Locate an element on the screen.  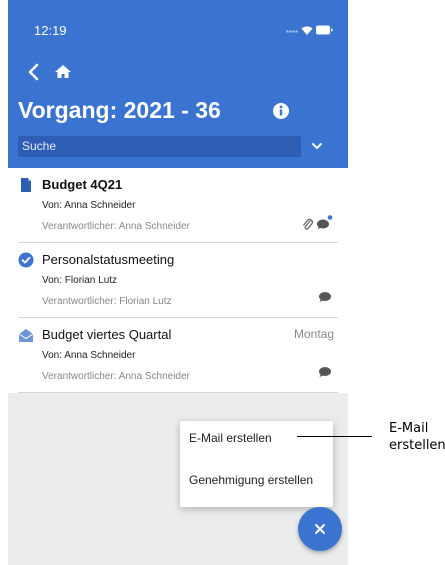
item-title: Budget 4Q21 is located at coordinates (82, 184).